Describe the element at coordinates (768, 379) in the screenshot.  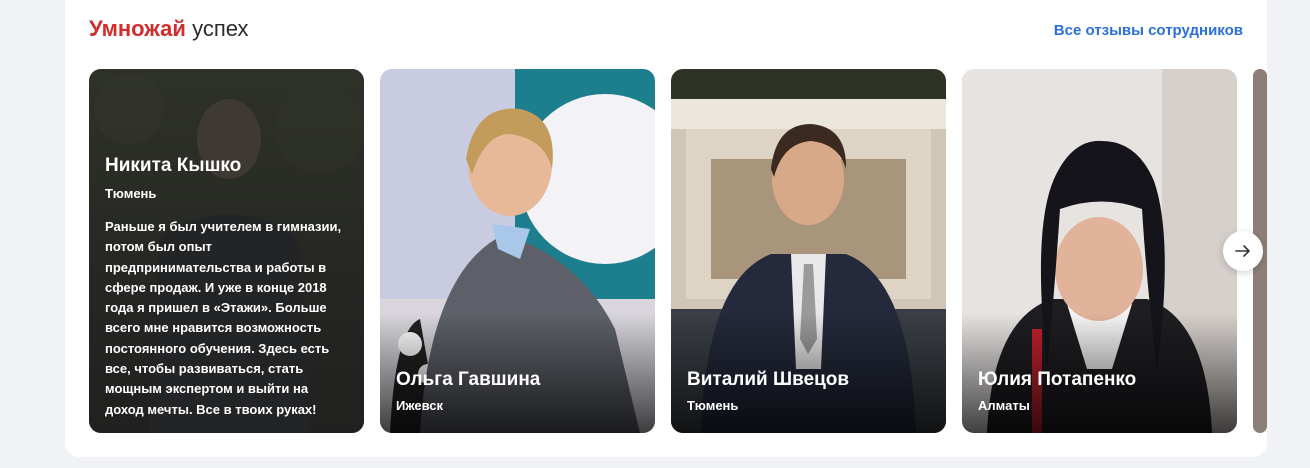
I see `employee-name: Виталий Швецов` at that location.